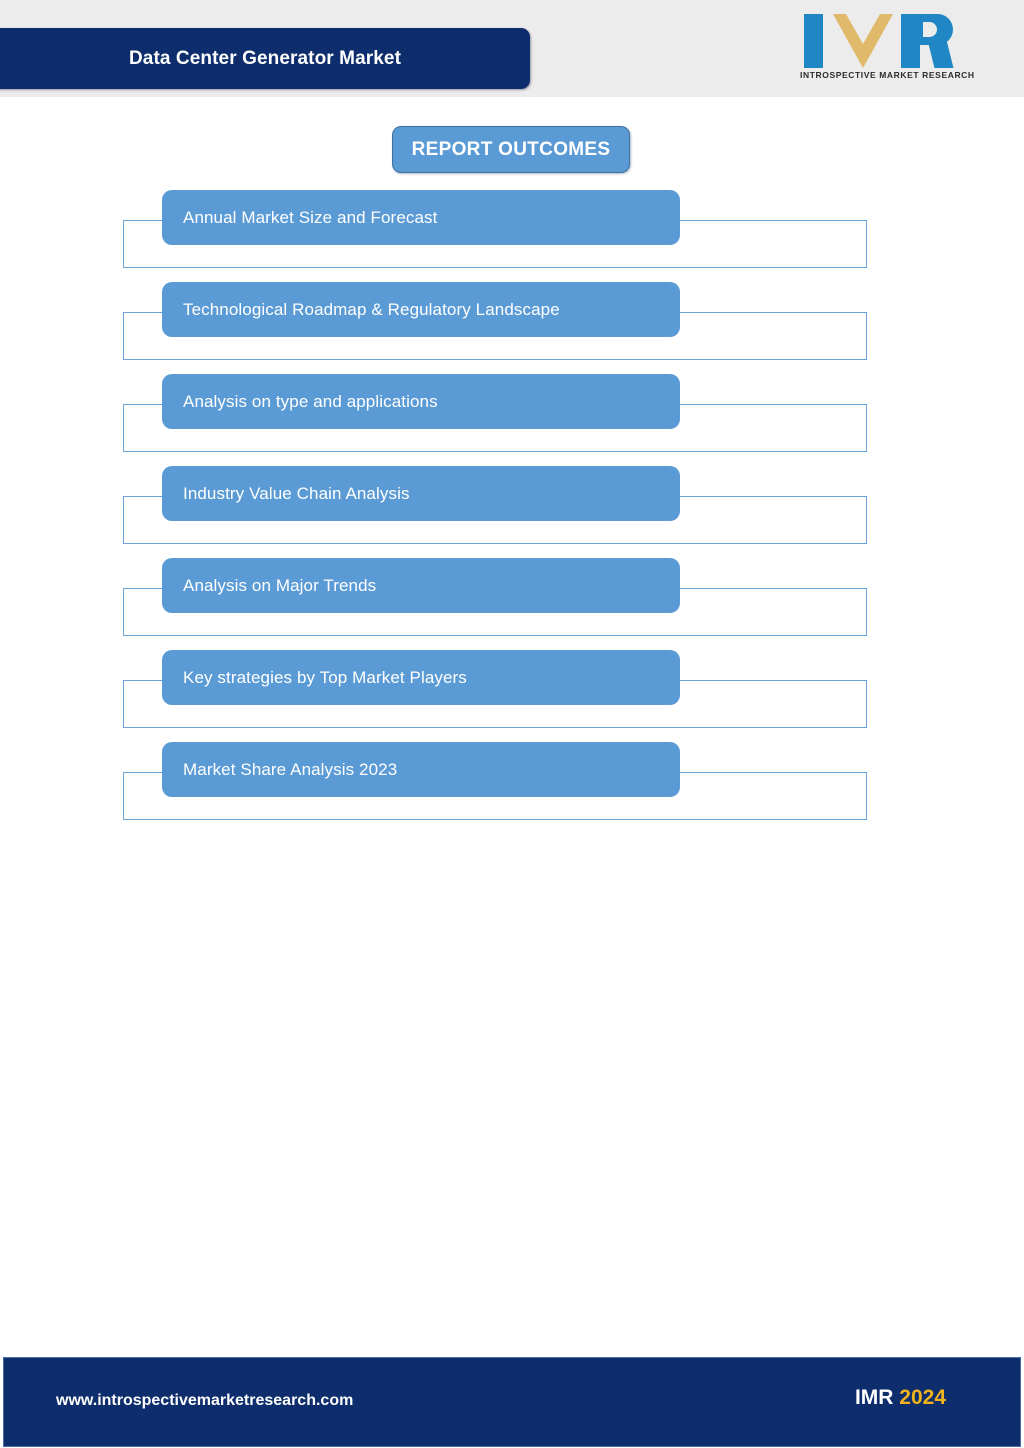  I want to click on outcome-item: Analysis on type and applications, so click(421, 401).